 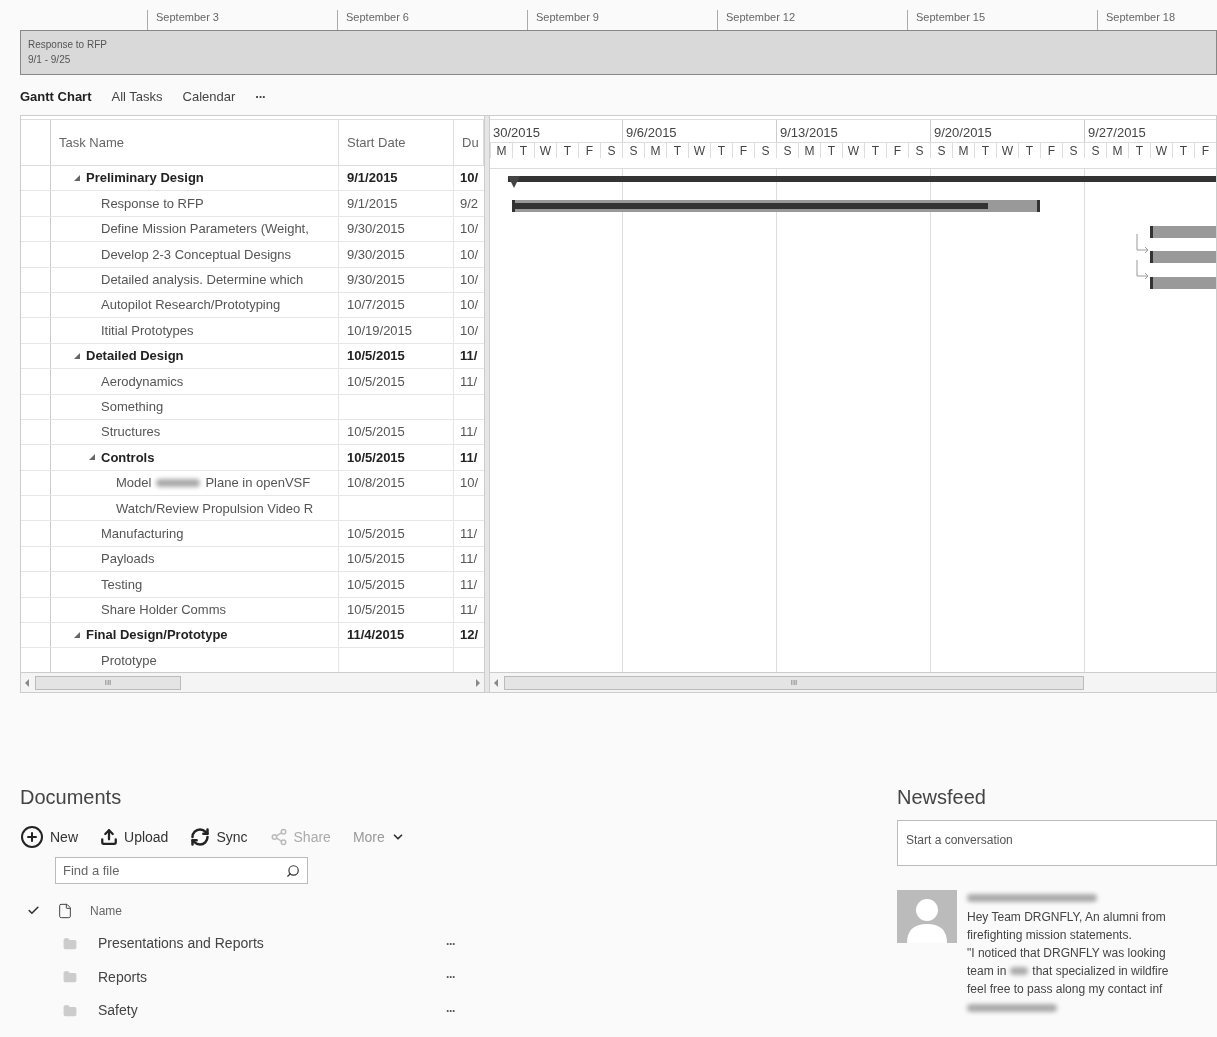 I want to click on week-label: 9/6/2015, so click(x=651, y=132).